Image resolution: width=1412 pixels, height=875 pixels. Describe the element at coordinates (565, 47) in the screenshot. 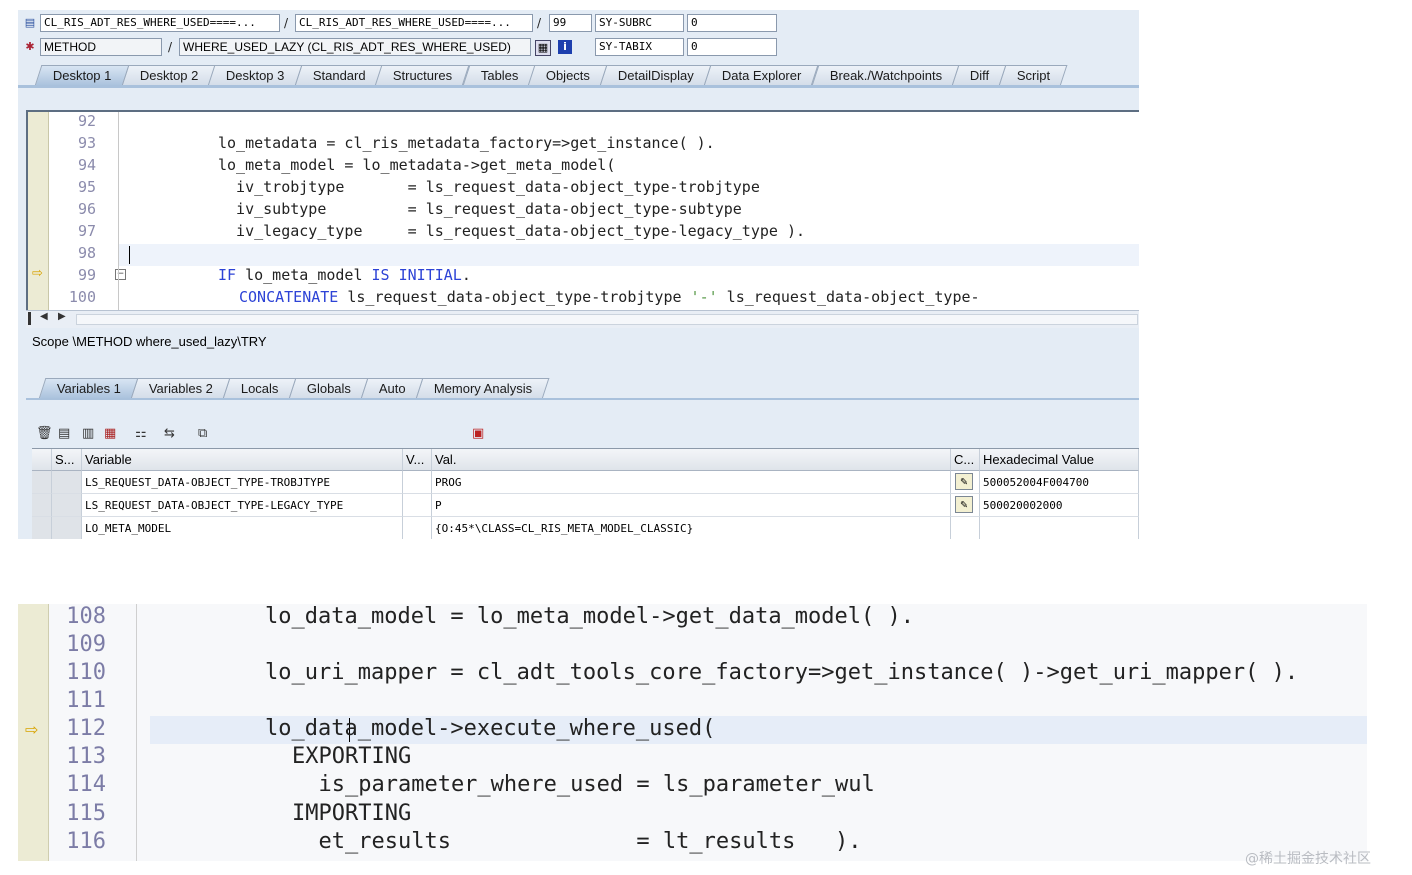

I see `info-icon: i` at that location.